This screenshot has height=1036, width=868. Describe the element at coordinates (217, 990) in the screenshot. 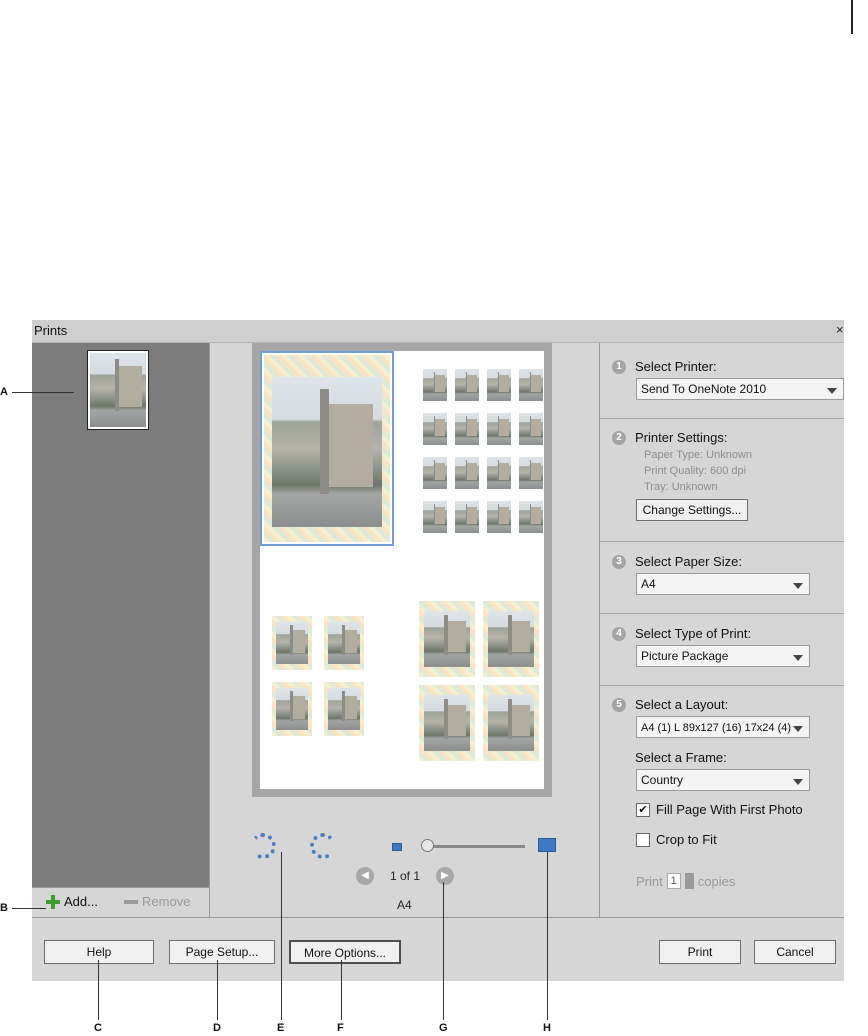

I see `callout-d-line` at that location.